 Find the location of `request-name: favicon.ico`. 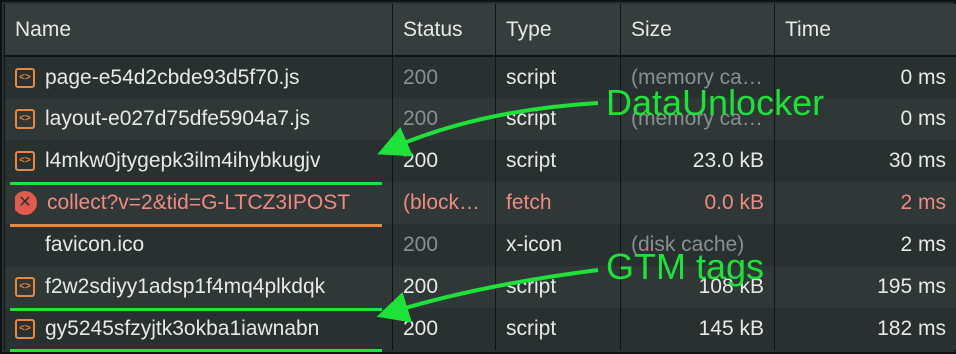

request-name: favicon.ico is located at coordinates (95, 244).